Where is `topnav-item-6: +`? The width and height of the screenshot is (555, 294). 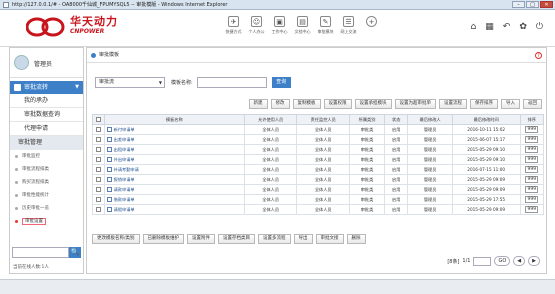
topnav-item-6: + is located at coordinates (371, 25).